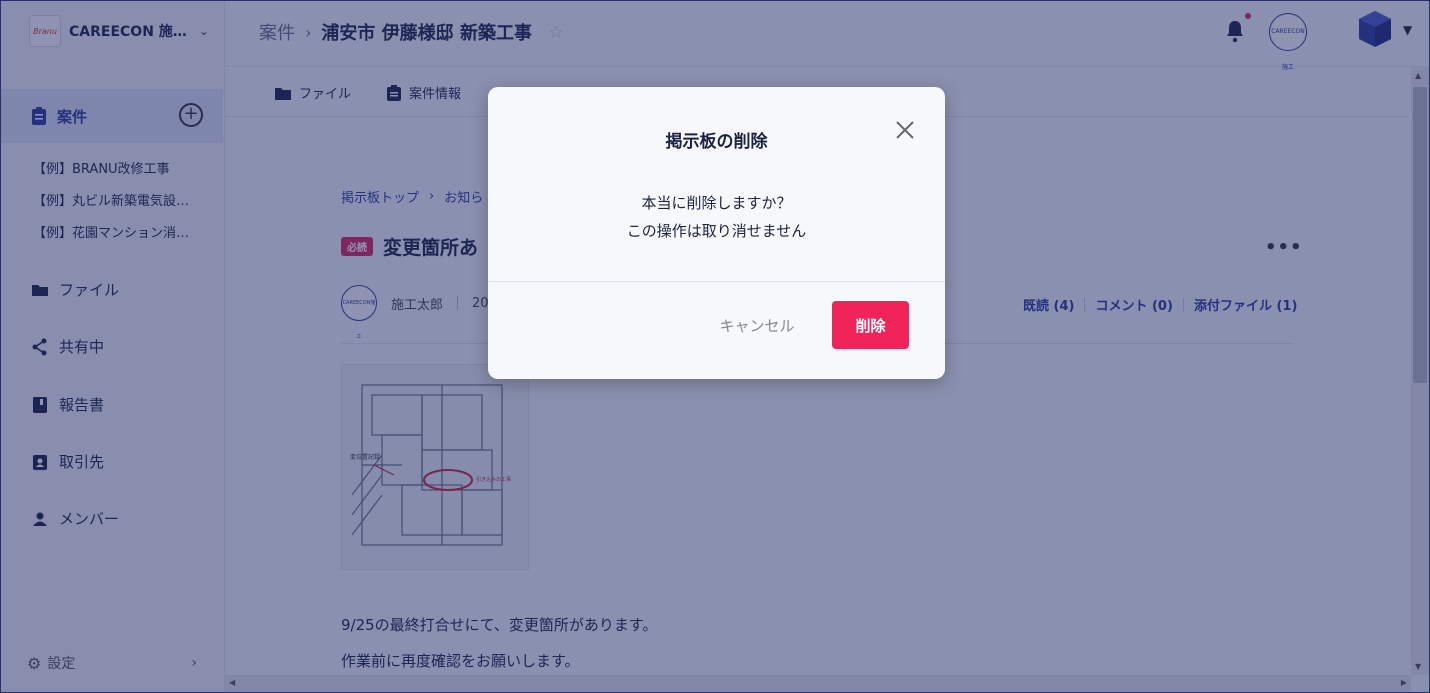 This screenshot has height=693, width=1430. I want to click on dialog-message-line: この操作は取り消せません, so click(716, 231).